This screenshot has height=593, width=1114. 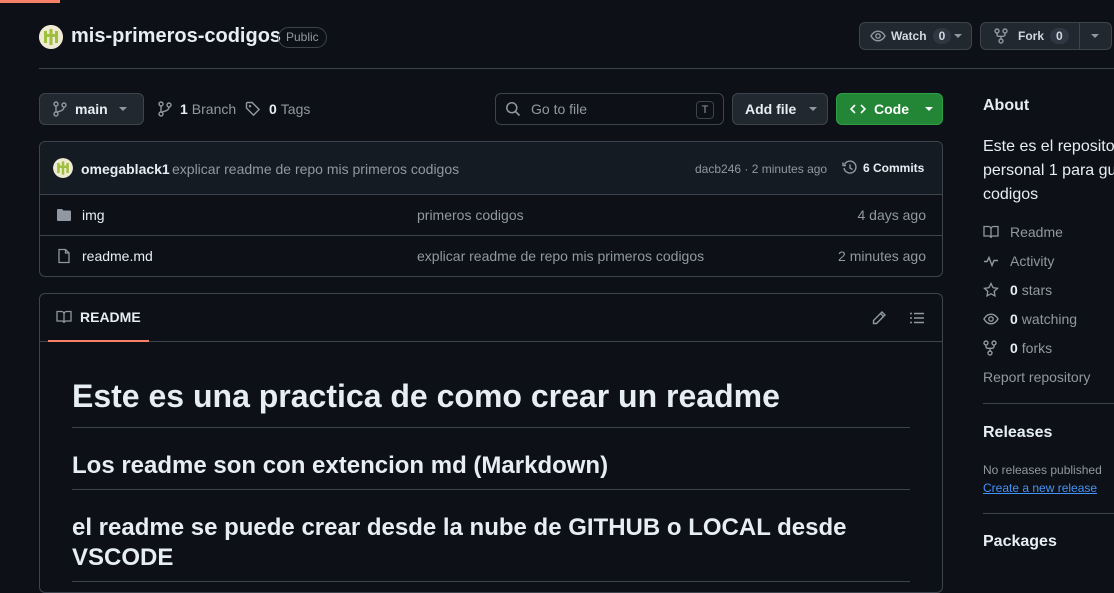 What do you see at coordinates (125, 169) in the screenshot?
I see `commit-author: omegablack1` at bounding box center [125, 169].